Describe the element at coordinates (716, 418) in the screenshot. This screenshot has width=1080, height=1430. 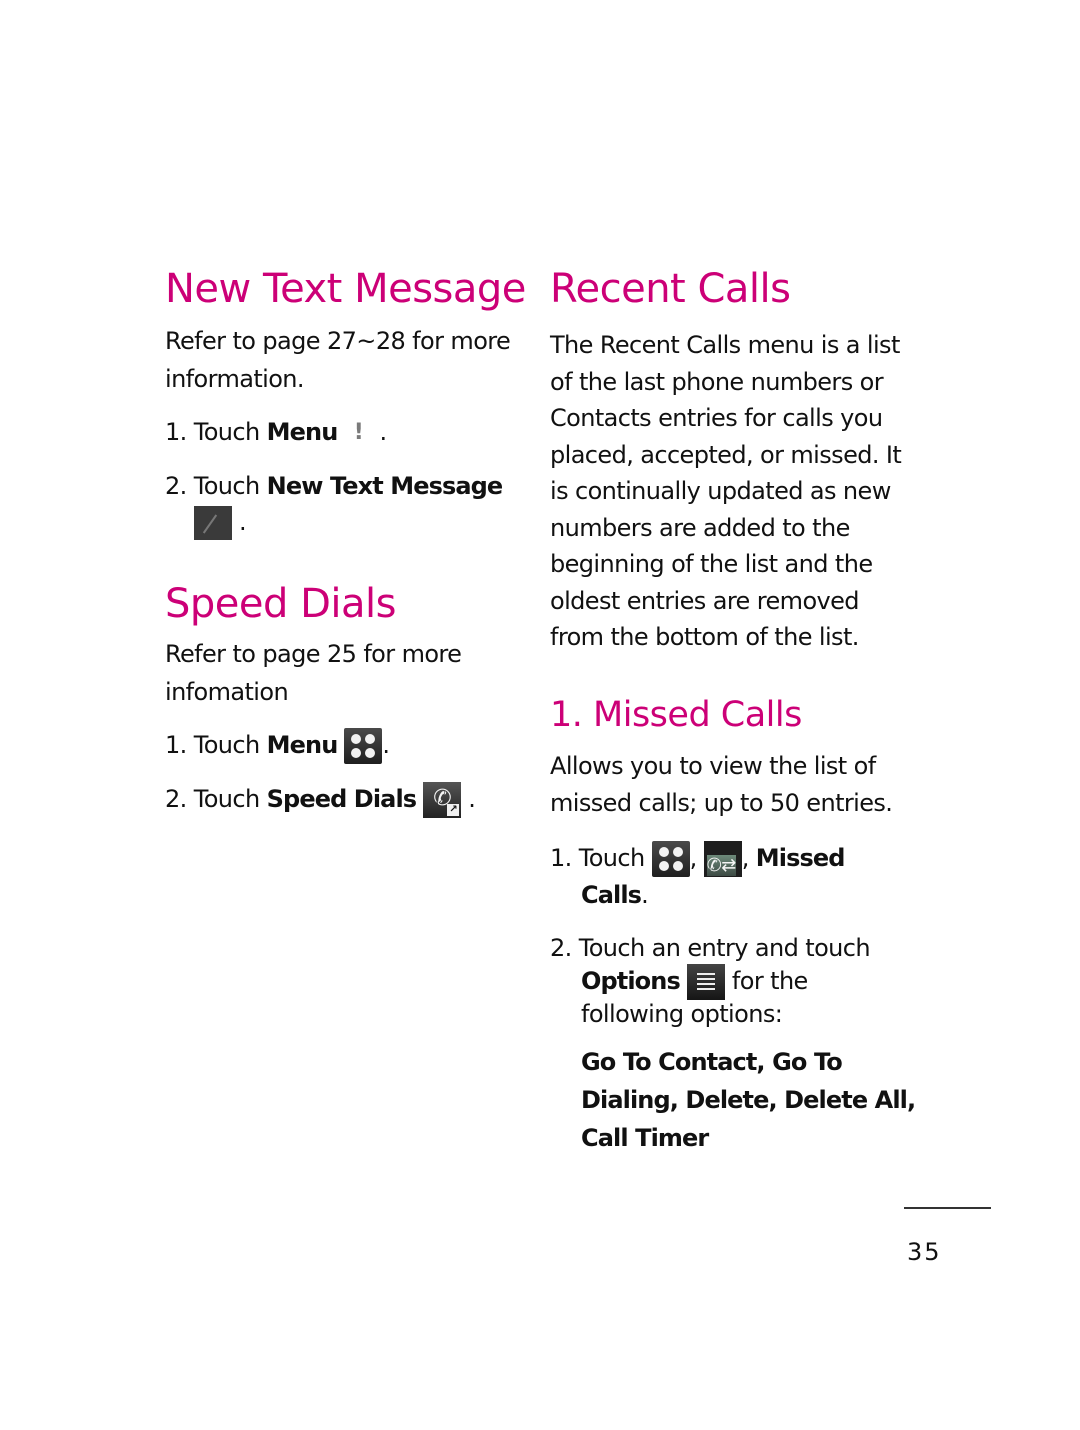
I see `body-line: Contacts entries for calls you` at that location.